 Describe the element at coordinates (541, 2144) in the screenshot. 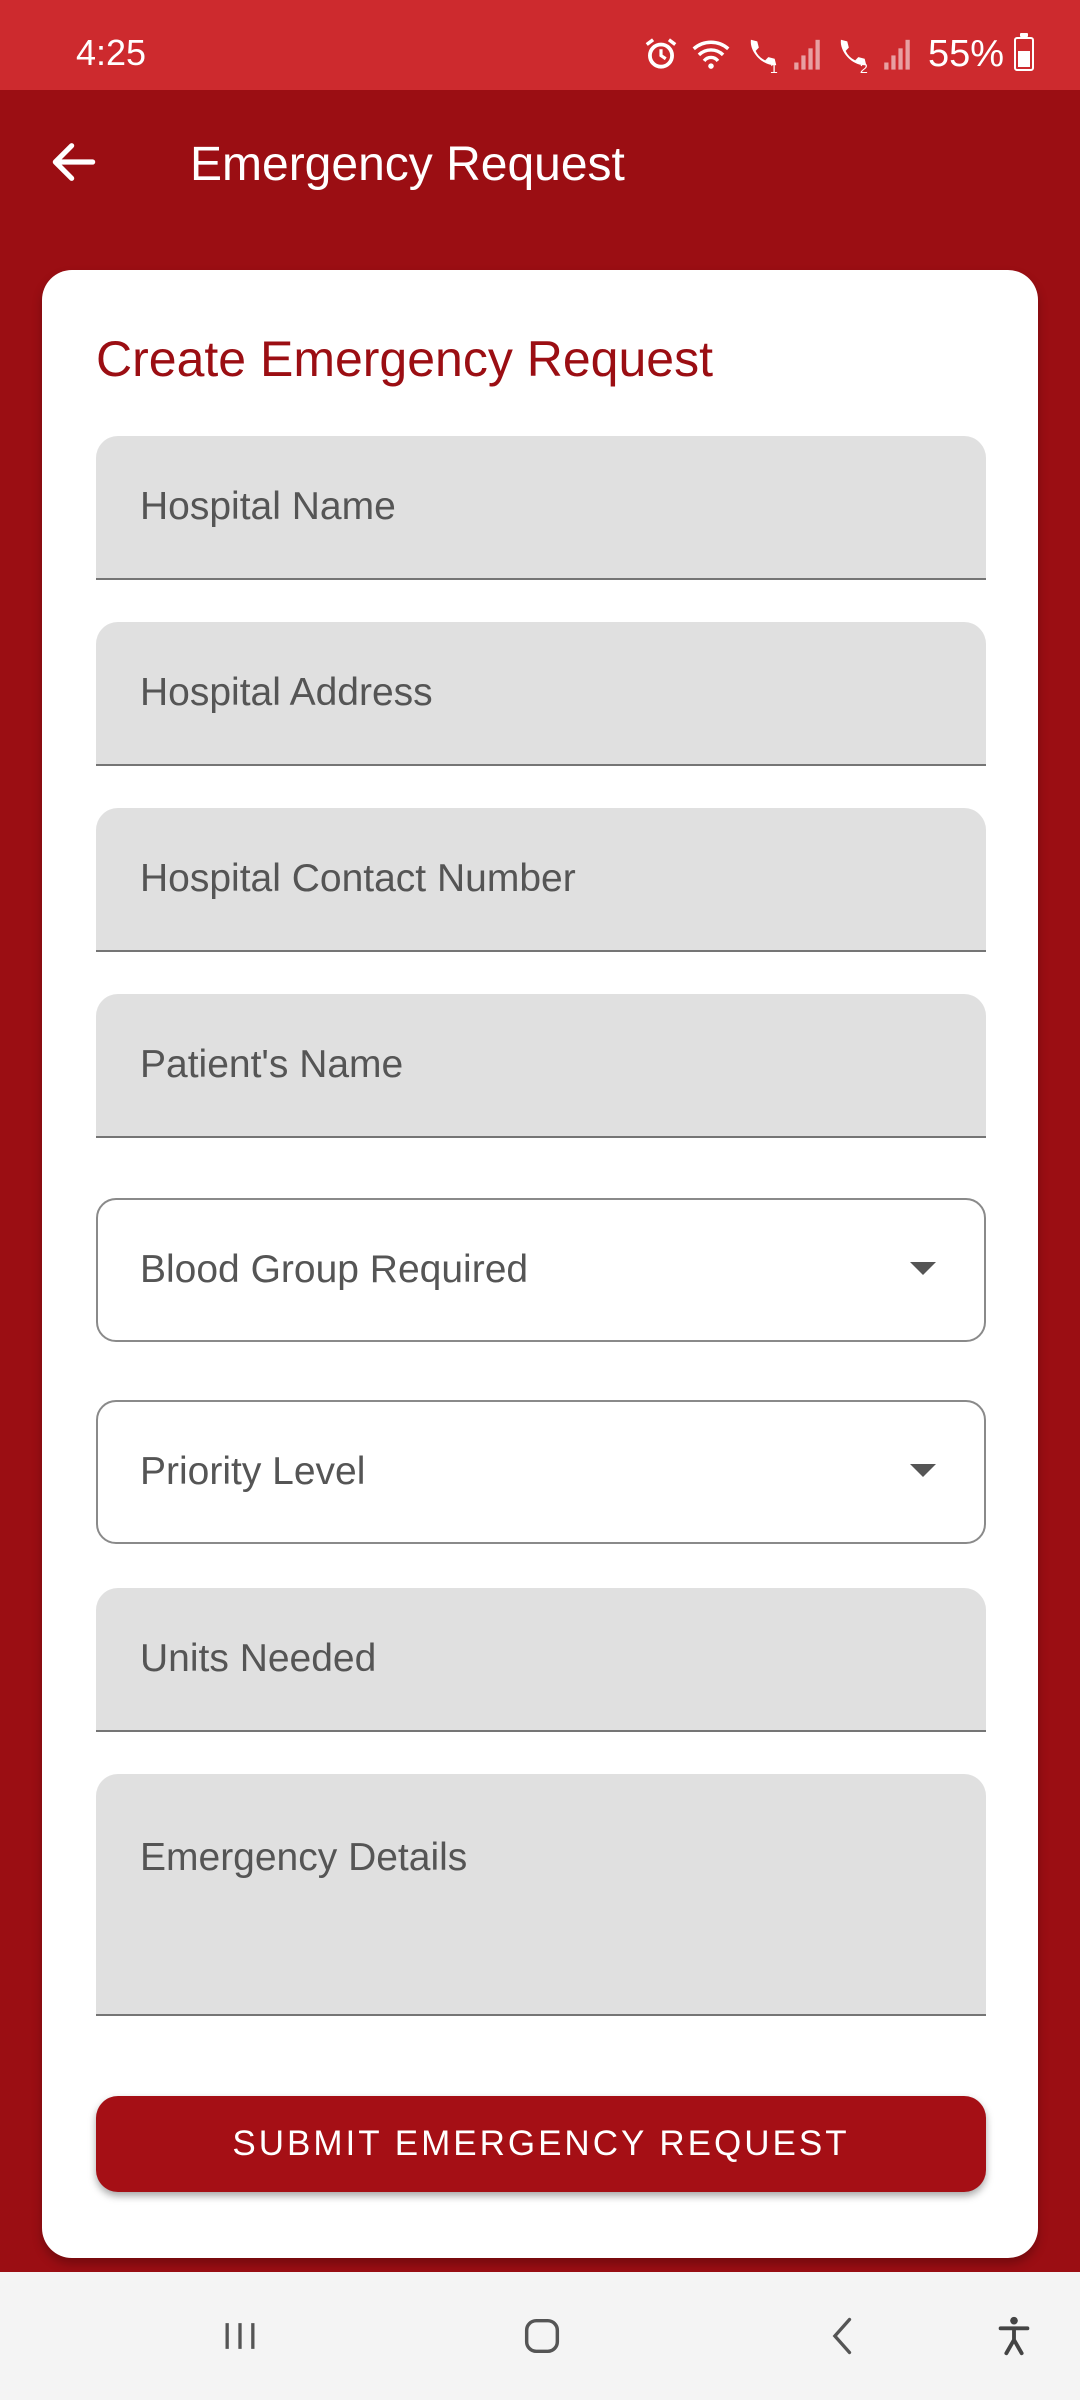

I see `submit-request-button: SUBMIT EMERGENCY REQUEST` at that location.